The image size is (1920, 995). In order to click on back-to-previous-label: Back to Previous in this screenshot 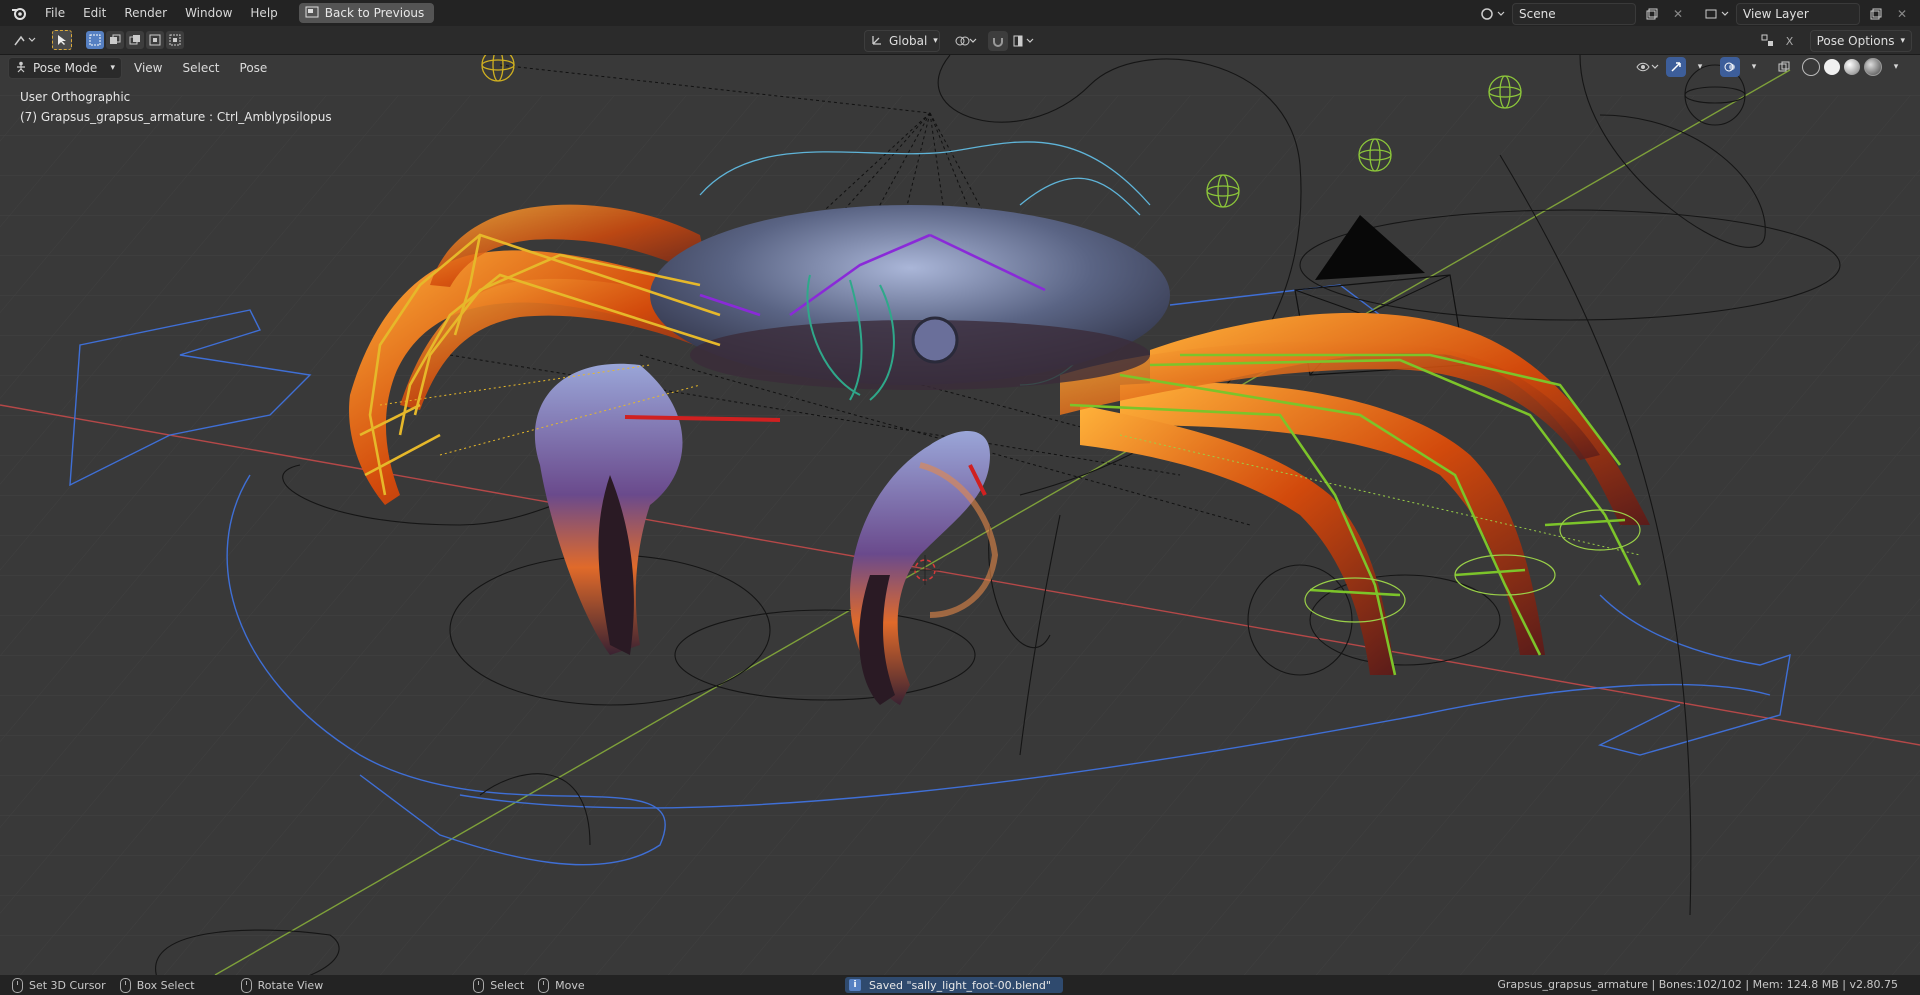, I will do `click(374, 13)`.